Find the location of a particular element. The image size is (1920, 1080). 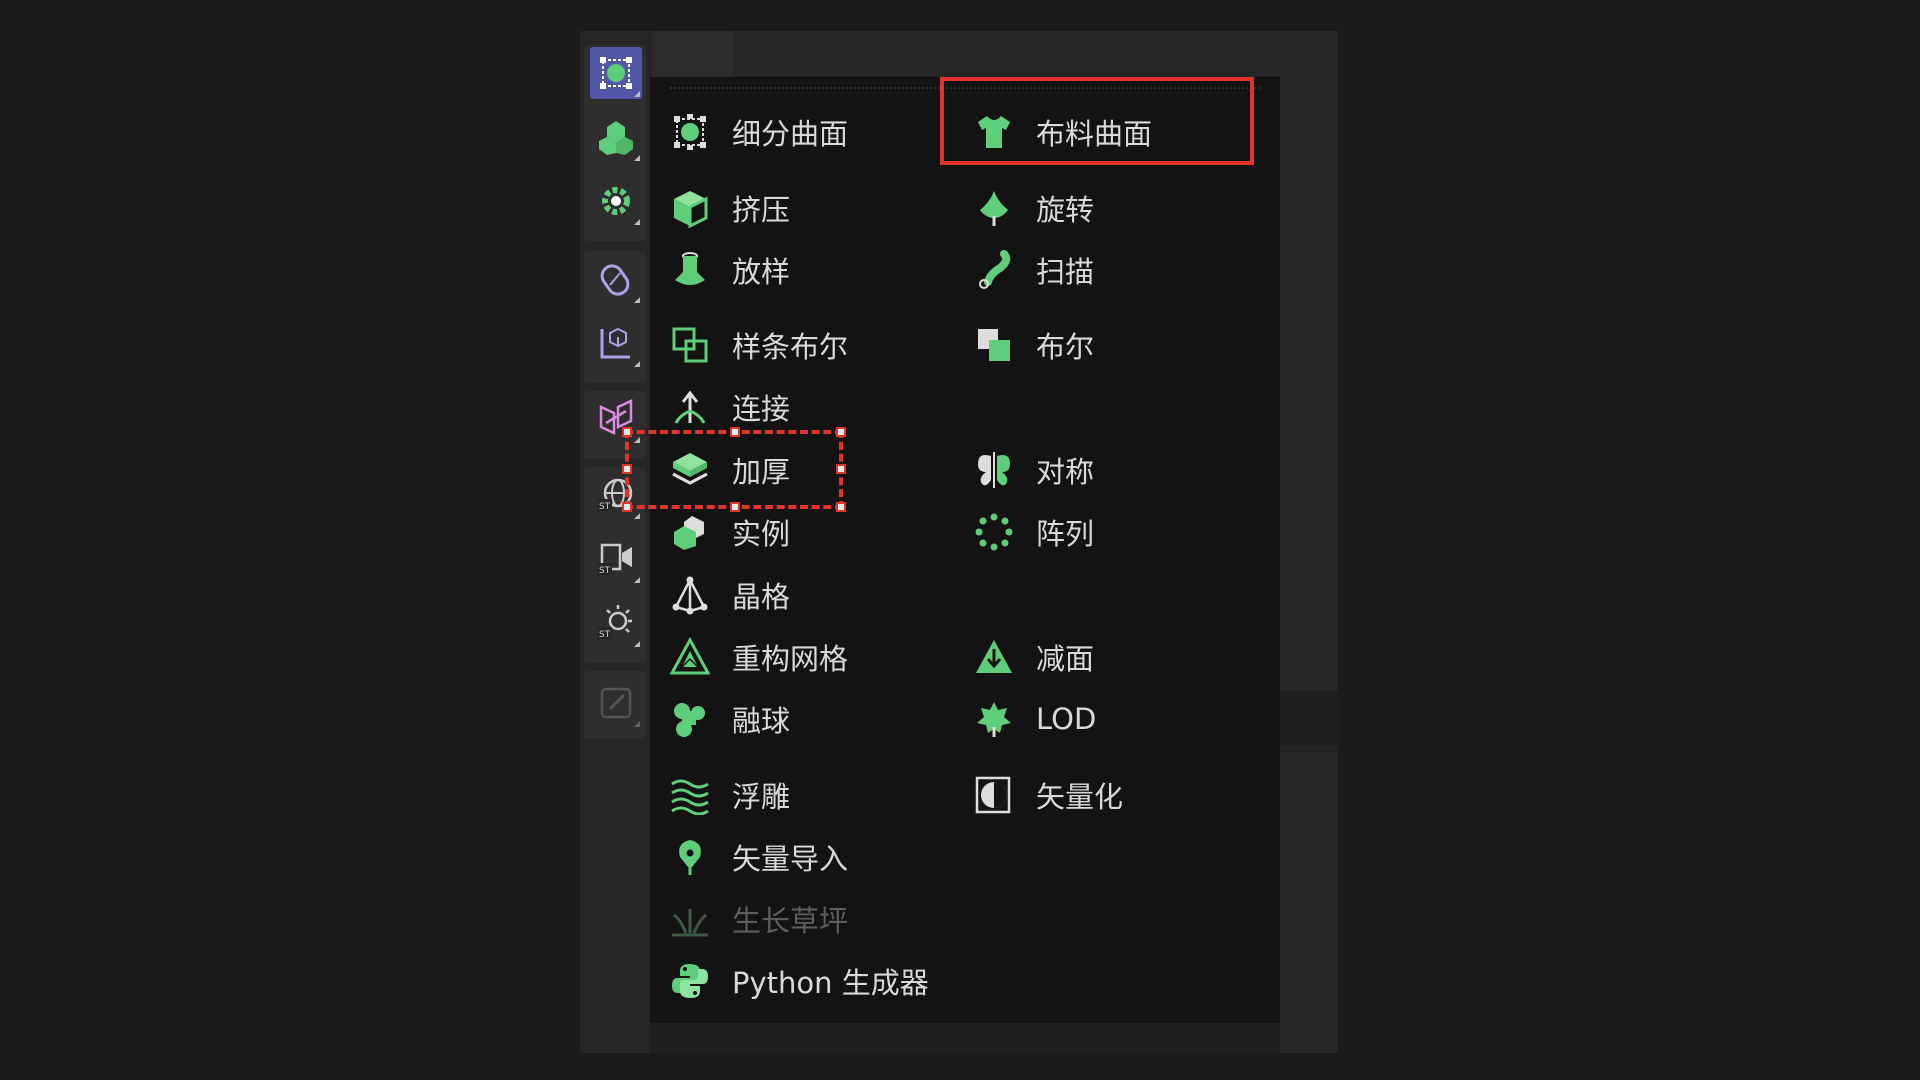

menu-item-label: LOD is located at coordinates (1066, 719).